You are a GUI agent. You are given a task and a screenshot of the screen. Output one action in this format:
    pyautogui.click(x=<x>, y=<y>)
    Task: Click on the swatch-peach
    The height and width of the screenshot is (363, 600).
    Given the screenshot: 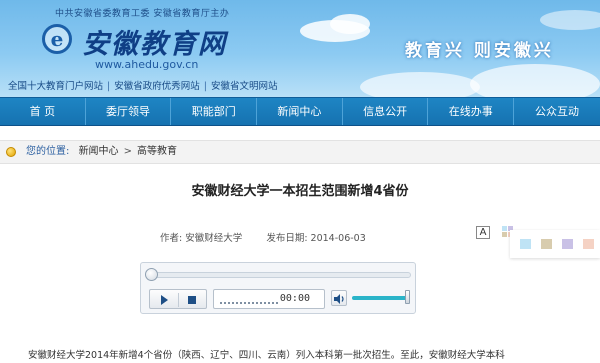 What is the action you would take?
    pyautogui.click(x=588, y=244)
    